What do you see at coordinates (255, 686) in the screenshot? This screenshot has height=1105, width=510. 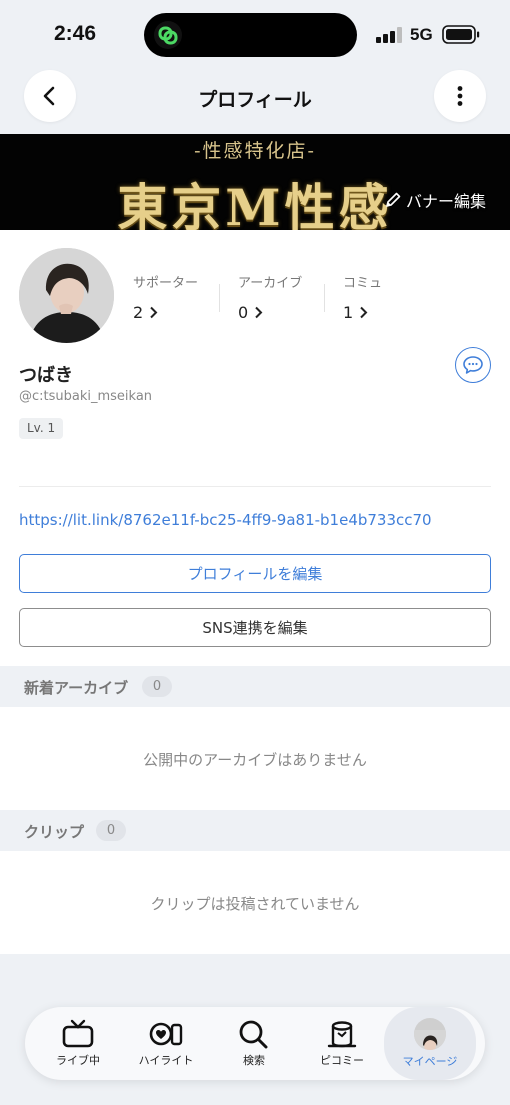 I see `archives-header: 新着アーカイブ 0` at bounding box center [255, 686].